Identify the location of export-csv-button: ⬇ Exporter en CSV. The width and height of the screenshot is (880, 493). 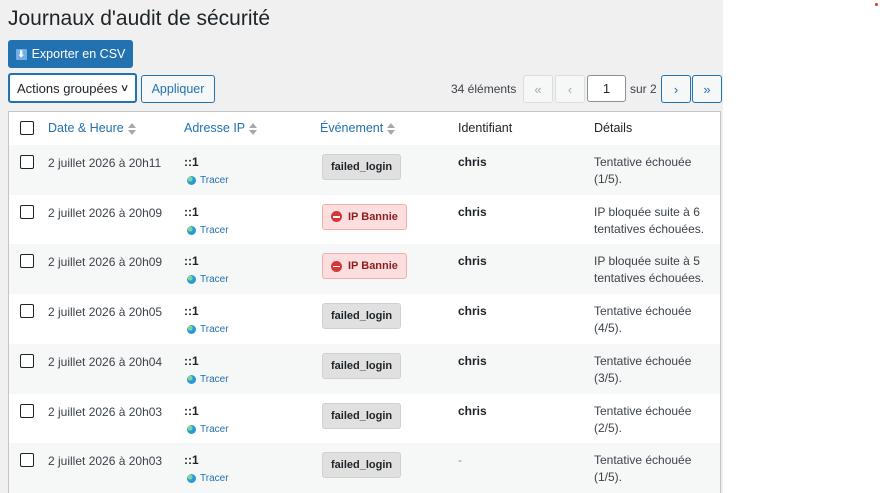
(70, 54).